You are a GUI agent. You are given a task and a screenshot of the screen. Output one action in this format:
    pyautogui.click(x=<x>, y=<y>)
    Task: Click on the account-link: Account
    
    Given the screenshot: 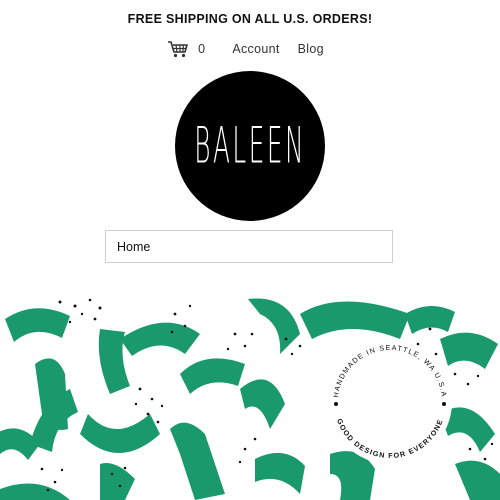 What is the action you would take?
    pyautogui.click(x=255, y=49)
    